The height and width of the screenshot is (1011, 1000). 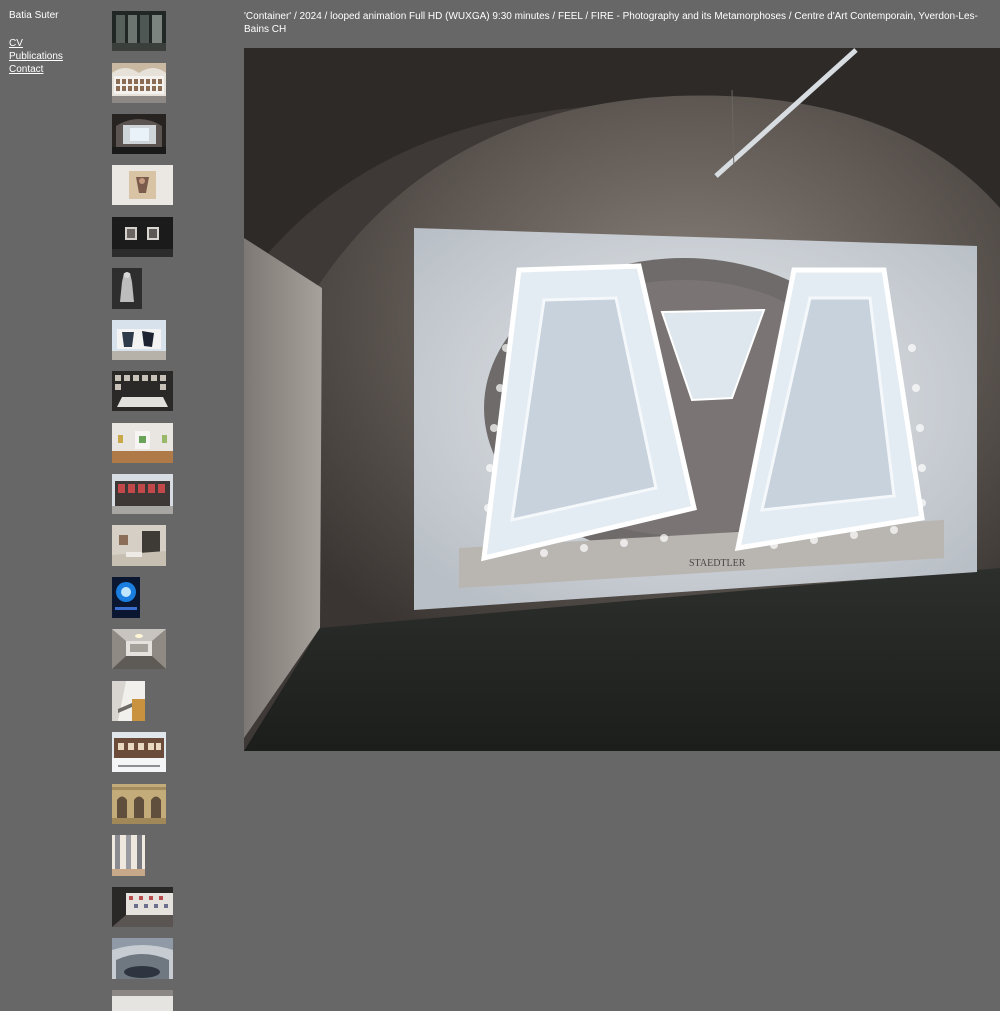 I want to click on artist-name: Batia Suter, so click(x=33, y=15).